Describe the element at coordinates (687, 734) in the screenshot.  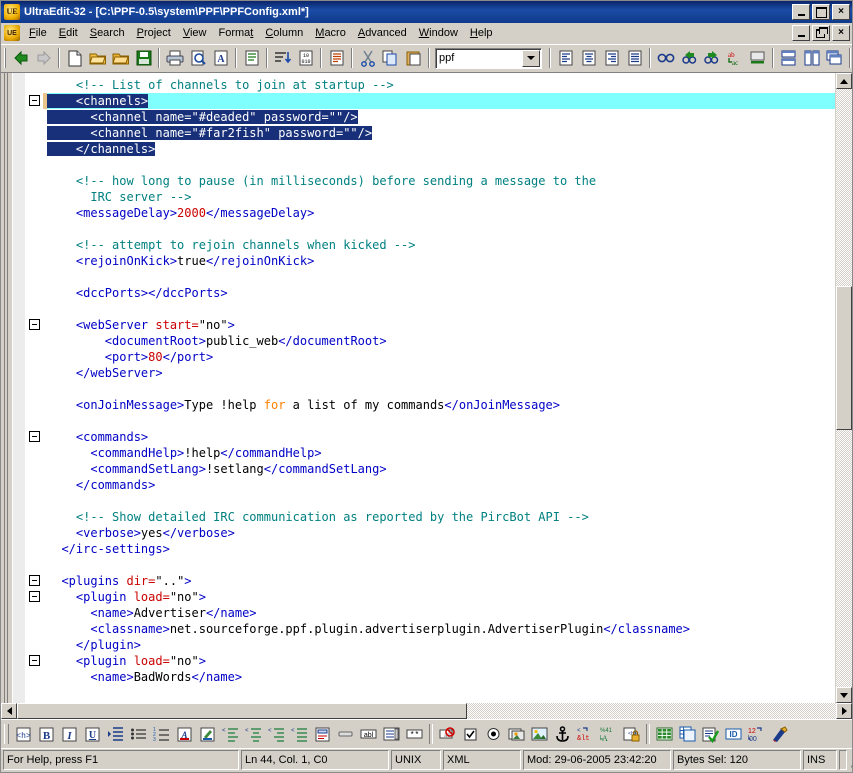
I see `table-copy-icon` at that location.